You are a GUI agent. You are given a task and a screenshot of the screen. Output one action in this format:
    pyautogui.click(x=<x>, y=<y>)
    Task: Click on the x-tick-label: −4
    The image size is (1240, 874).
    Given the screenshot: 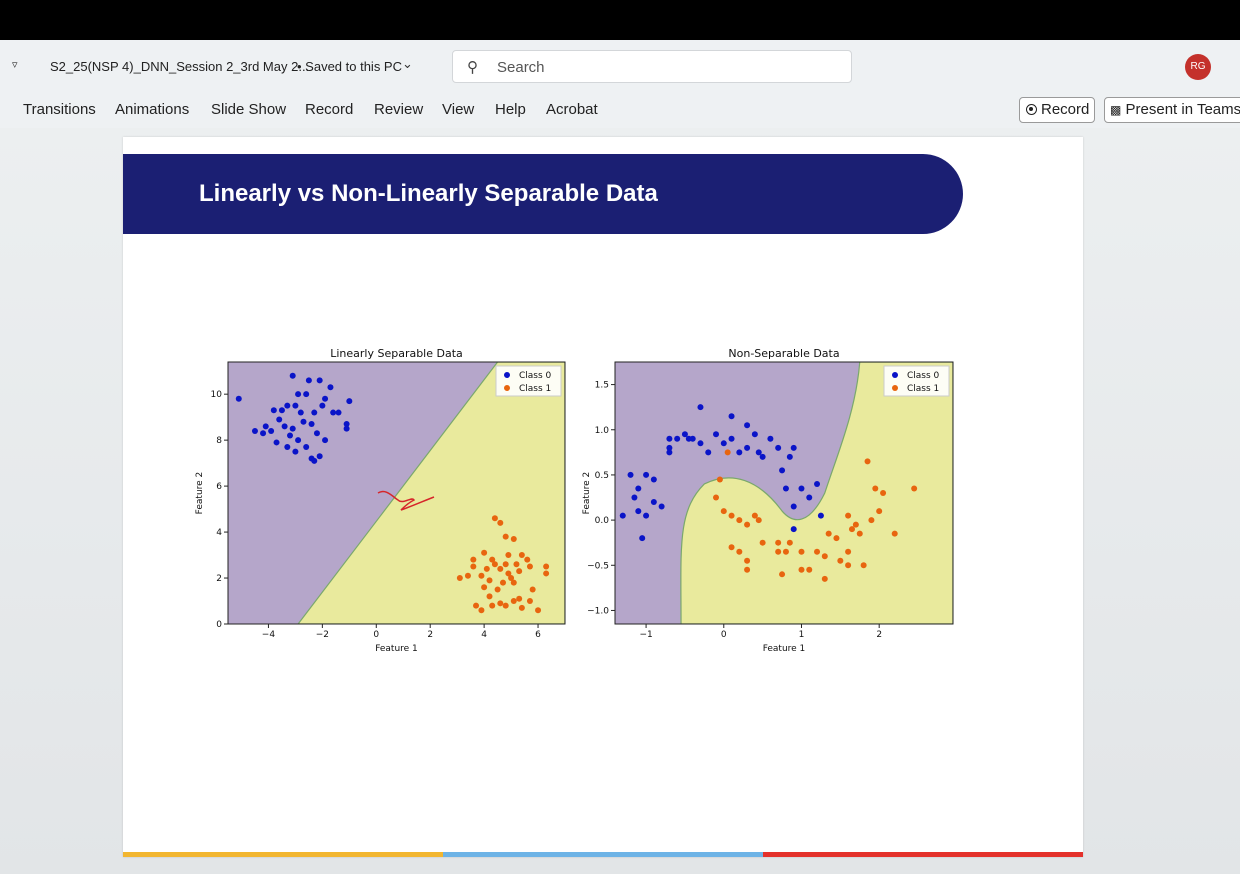 What is the action you would take?
    pyautogui.click(x=269, y=635)
    